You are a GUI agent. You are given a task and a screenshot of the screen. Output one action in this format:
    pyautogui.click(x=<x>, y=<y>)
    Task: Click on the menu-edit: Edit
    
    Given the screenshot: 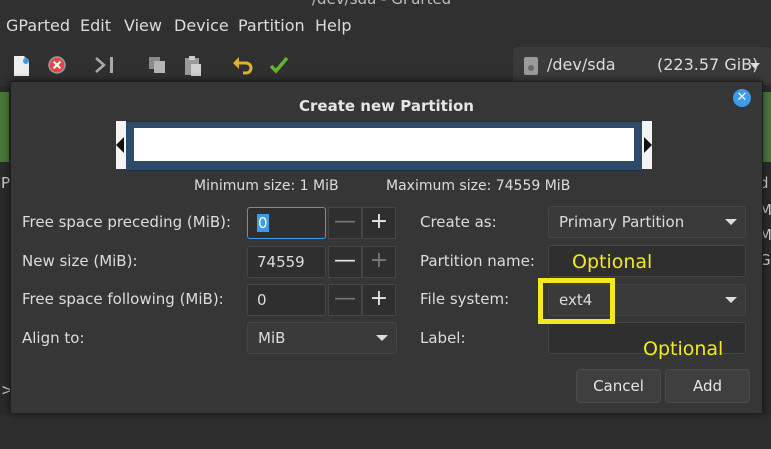 What is the action you would take?
    pyautogui.click(x=95, y=25)
    